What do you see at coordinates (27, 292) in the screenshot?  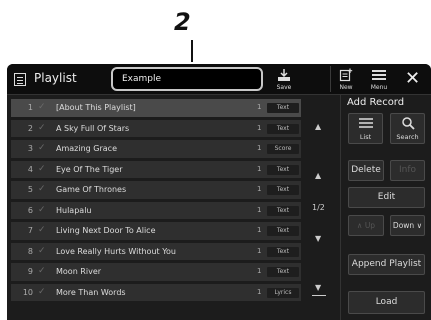 I see `record-index: 10` at bounding box center [27, 292].